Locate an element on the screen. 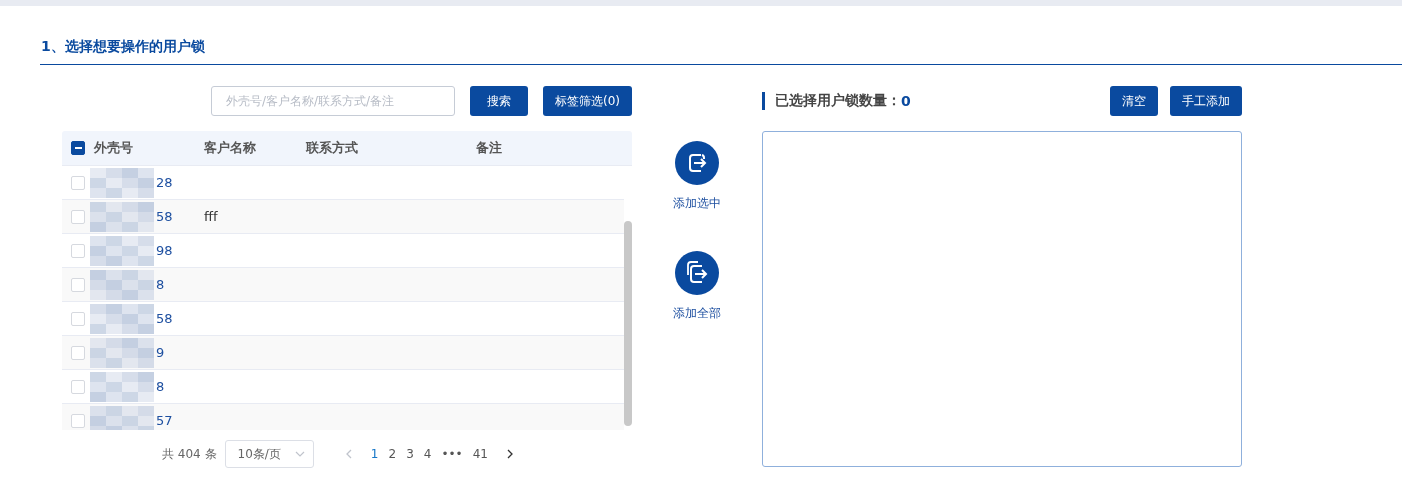 This screenshot has height=487, width=1402. total-count: 共 404 条 is located at coordinates (189, 454).